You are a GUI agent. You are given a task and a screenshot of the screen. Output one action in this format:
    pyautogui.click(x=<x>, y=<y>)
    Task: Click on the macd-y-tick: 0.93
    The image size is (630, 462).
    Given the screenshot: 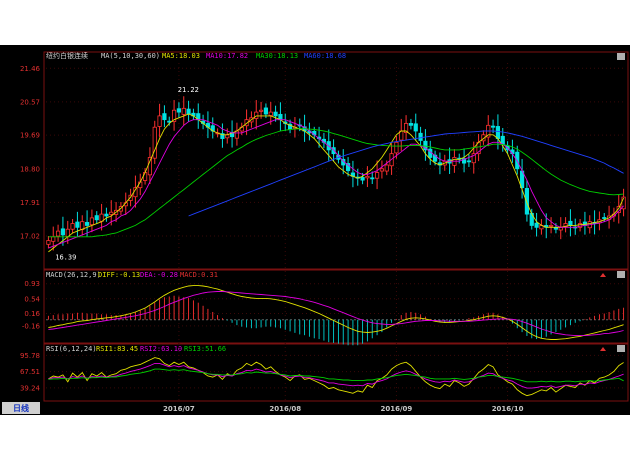 What is the action you would take?
    pyautogui.click(x=32, y=284)
    